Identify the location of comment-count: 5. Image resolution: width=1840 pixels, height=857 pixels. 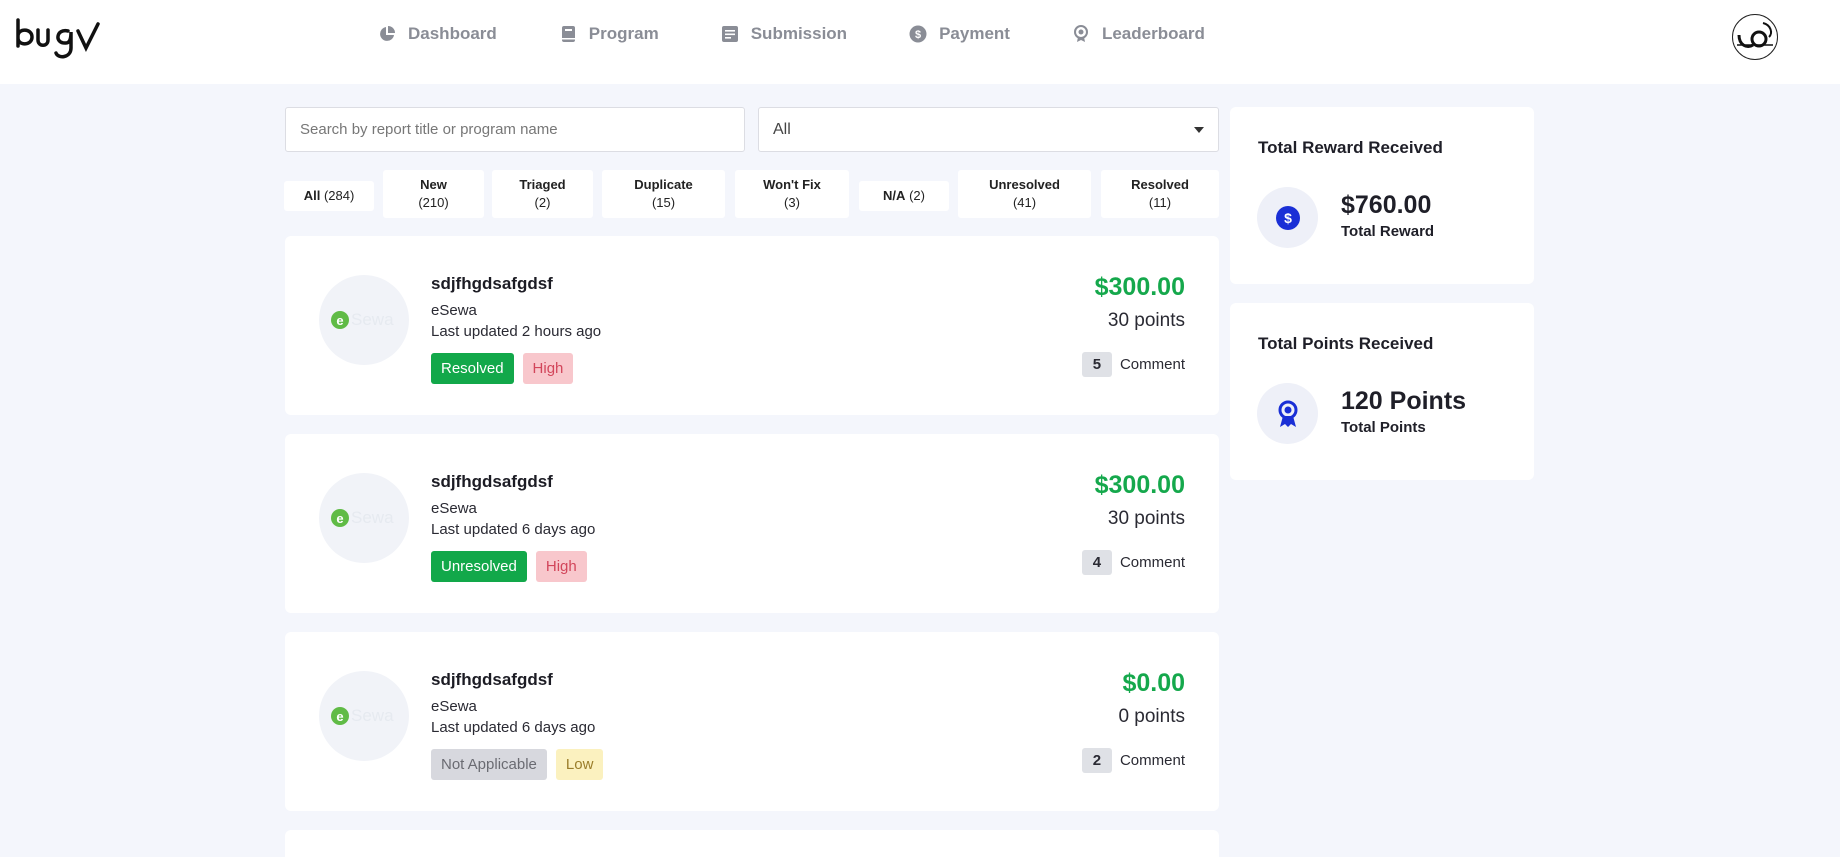
(1096, 364).